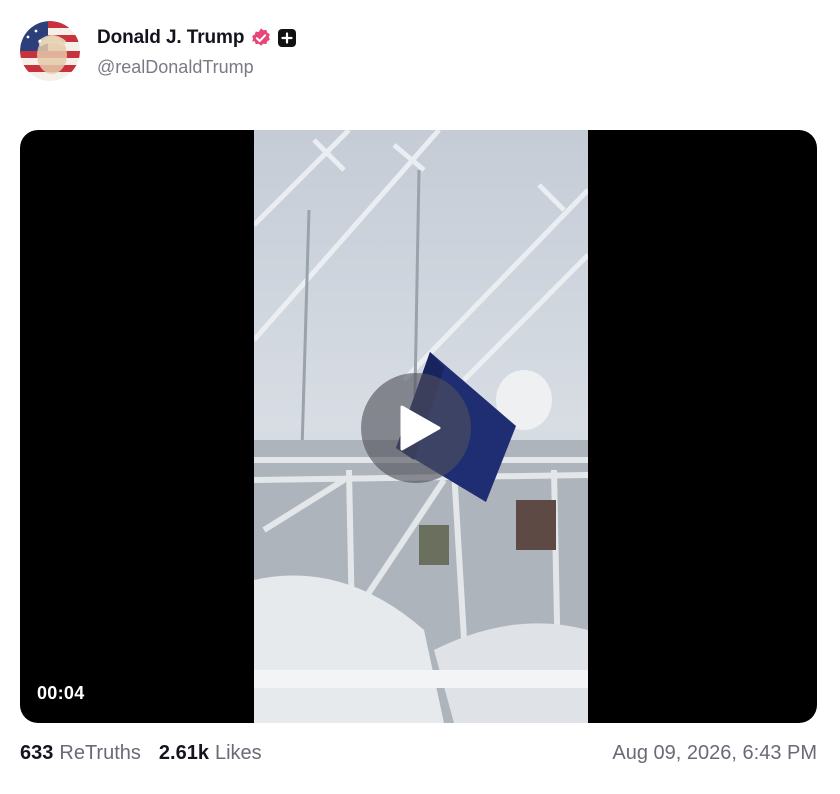 The image size is (840, 794). Describe the element at coordinates (100, 752) in the screenshot. I see `retruths-label: ReTruths` at that location.